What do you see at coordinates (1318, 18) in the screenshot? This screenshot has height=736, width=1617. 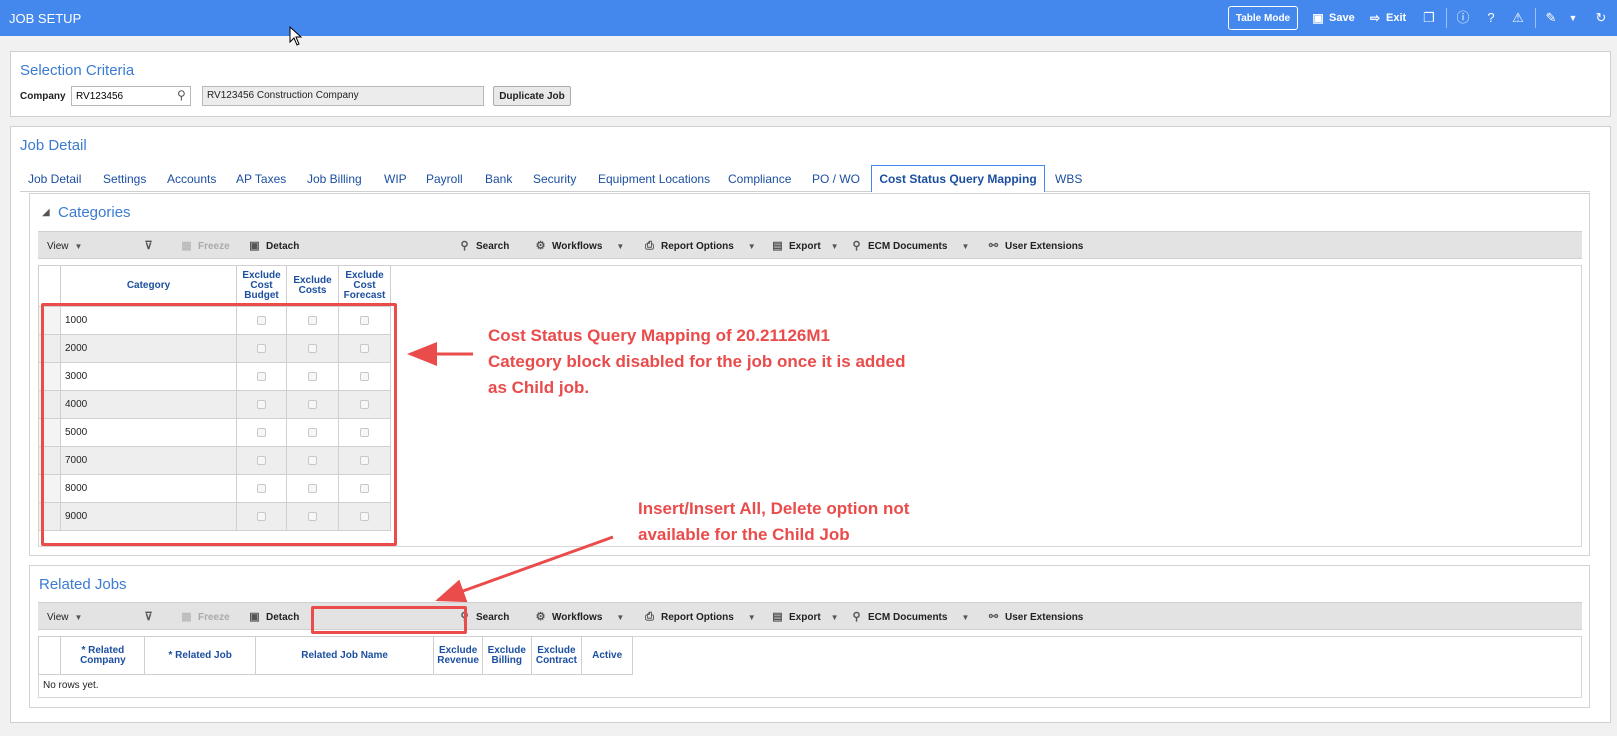 I see `save-icon: ▣` at bounding box center [1318, 18].